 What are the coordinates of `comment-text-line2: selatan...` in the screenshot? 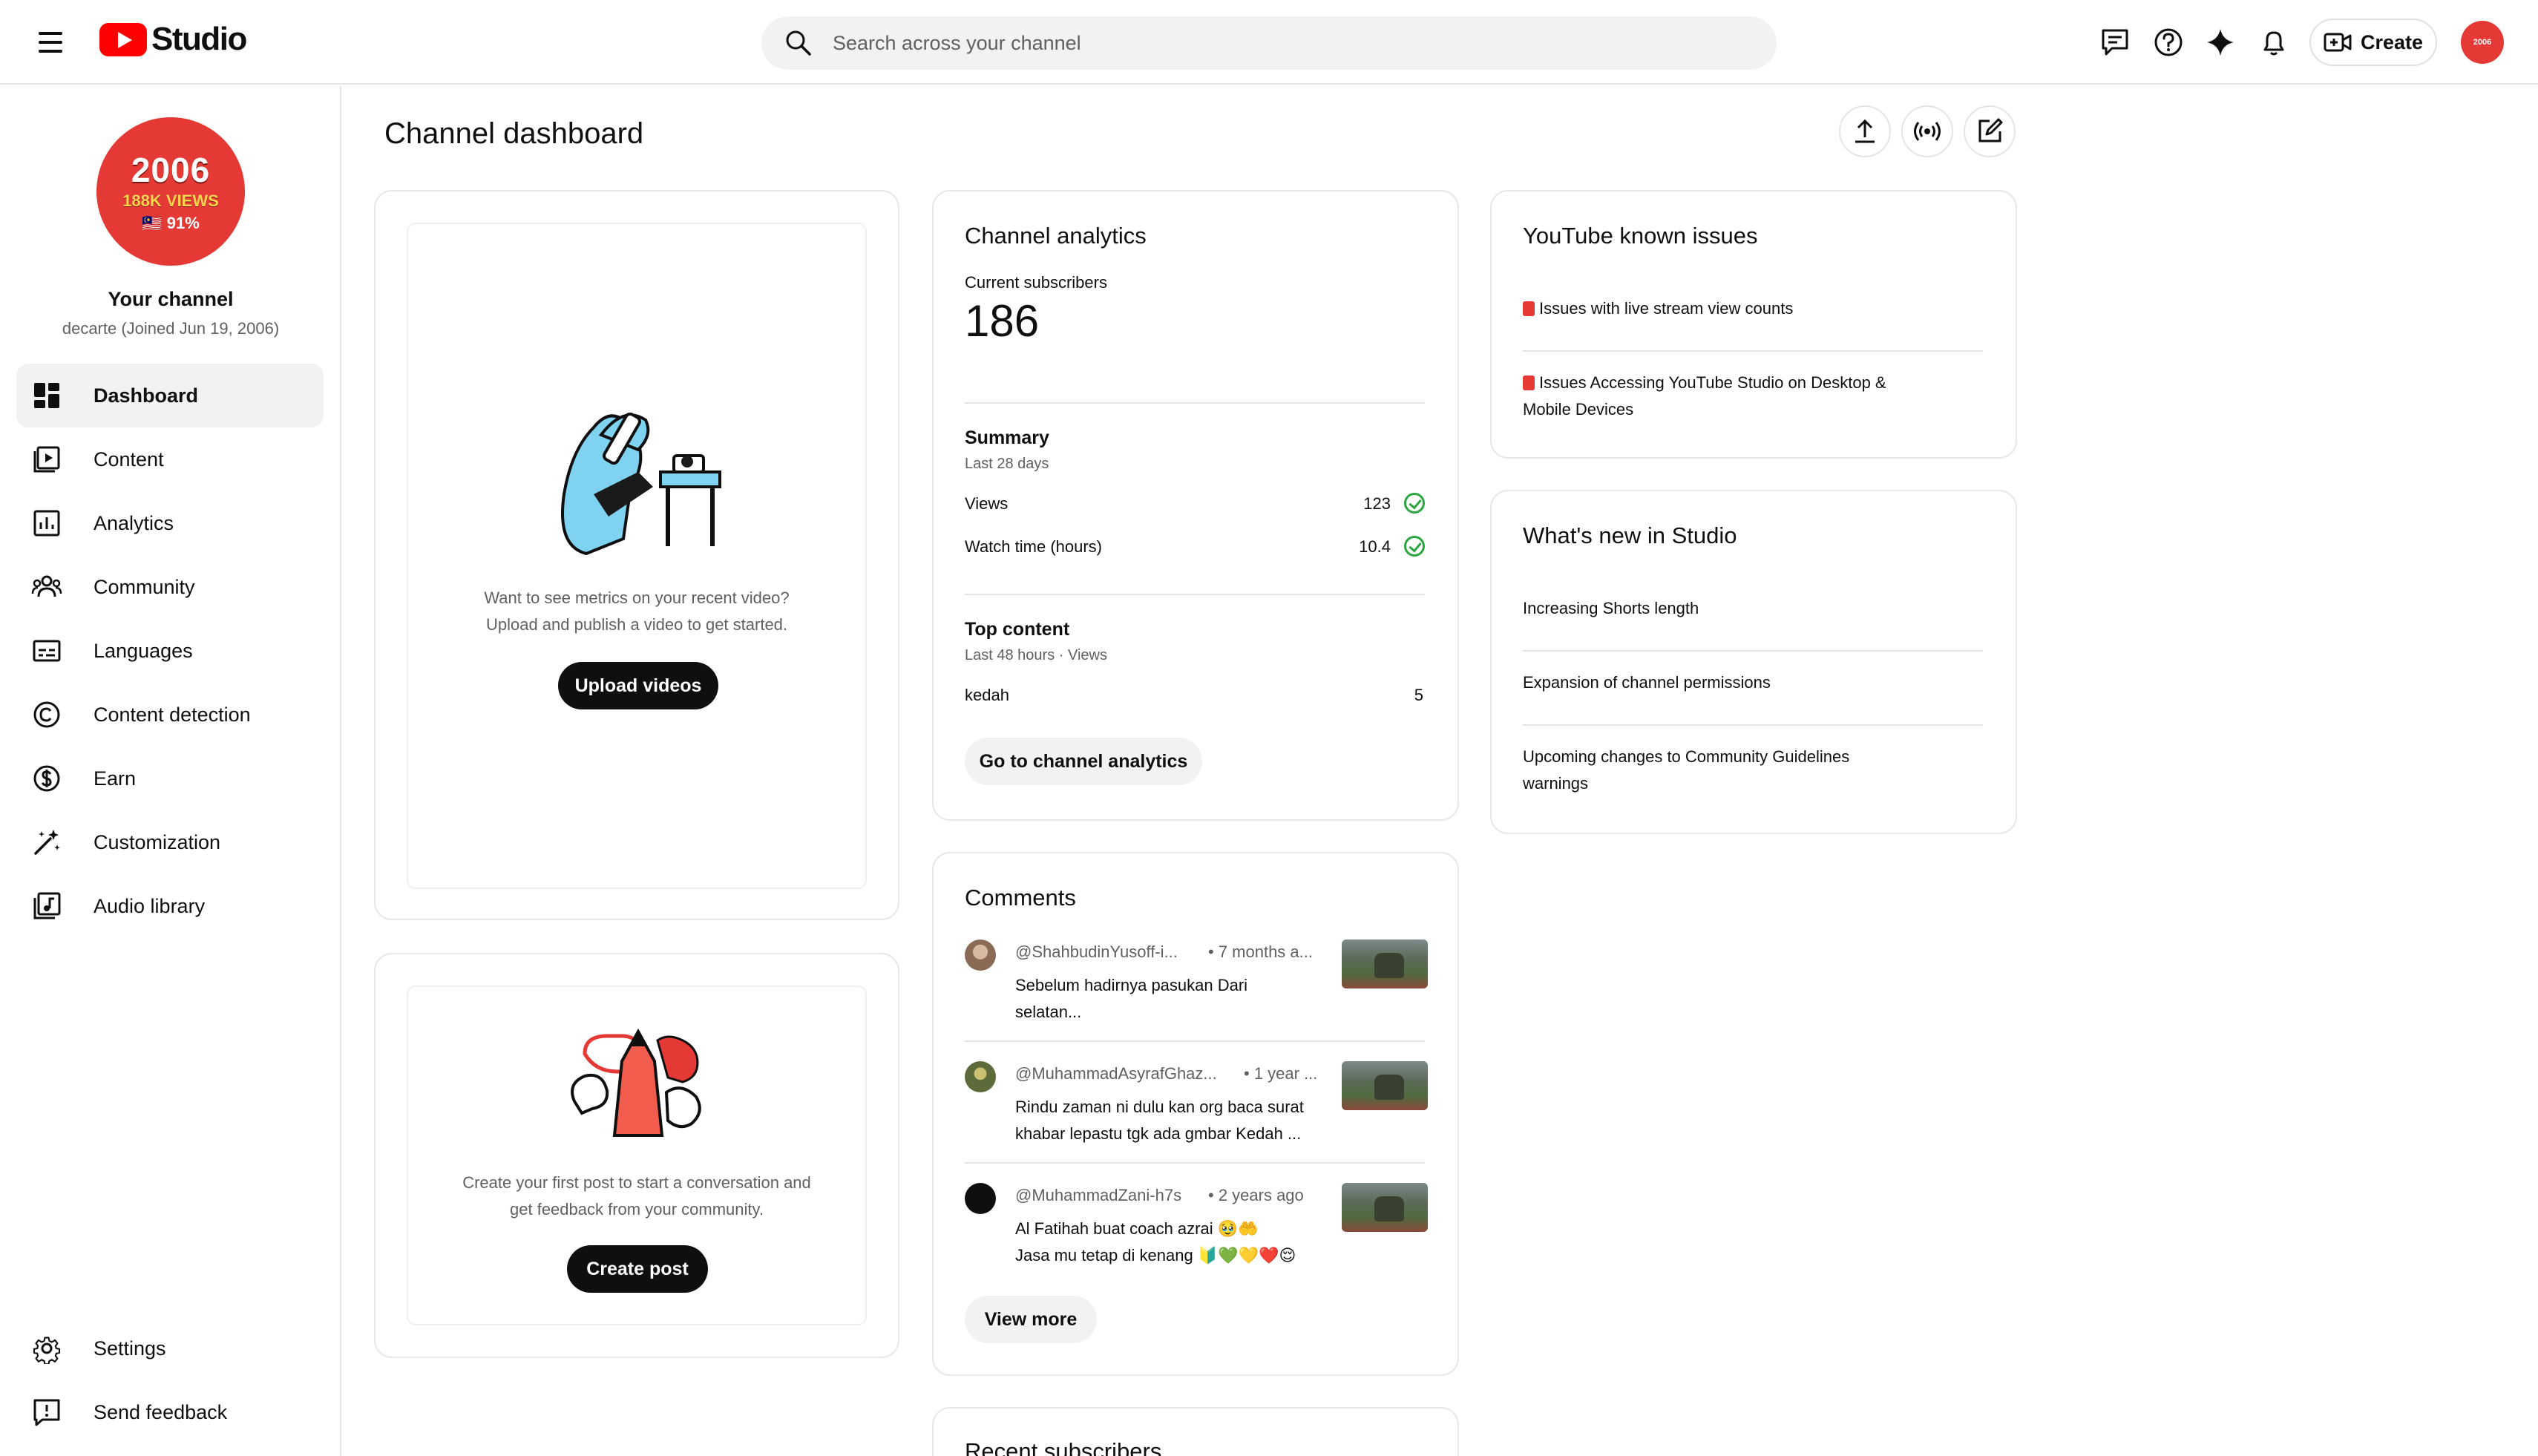 It's located at (1048, 1012).